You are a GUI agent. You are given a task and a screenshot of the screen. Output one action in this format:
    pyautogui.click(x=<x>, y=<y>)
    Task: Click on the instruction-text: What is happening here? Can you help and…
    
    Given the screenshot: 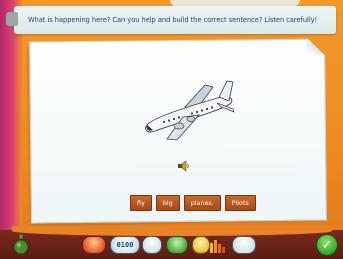 What is the action you would take?
    pyautogui.click(x=173, y=20)
    